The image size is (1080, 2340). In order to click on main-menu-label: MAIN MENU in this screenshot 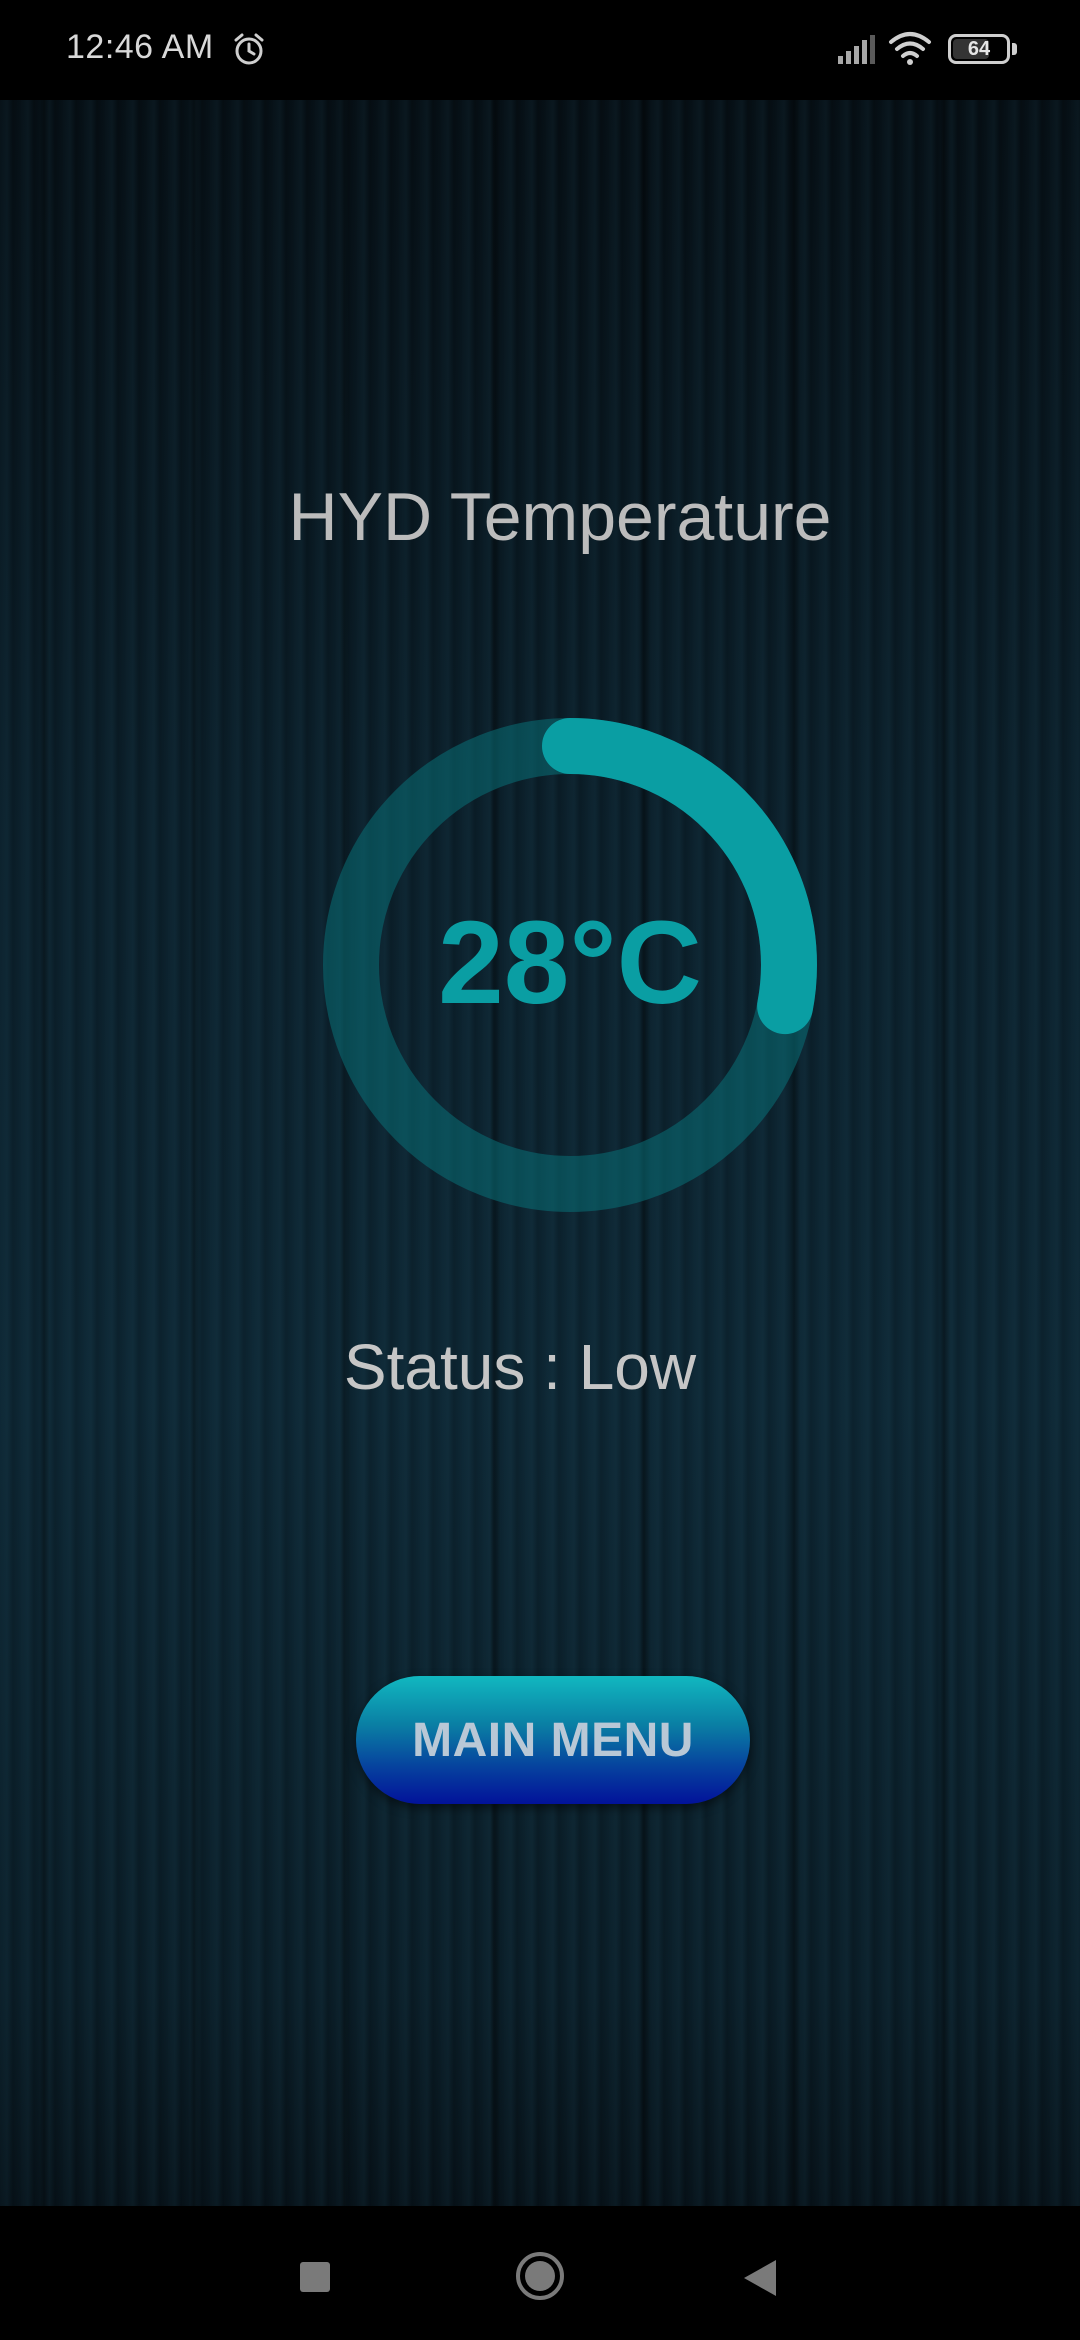, I will do `click(553, 1740)`.